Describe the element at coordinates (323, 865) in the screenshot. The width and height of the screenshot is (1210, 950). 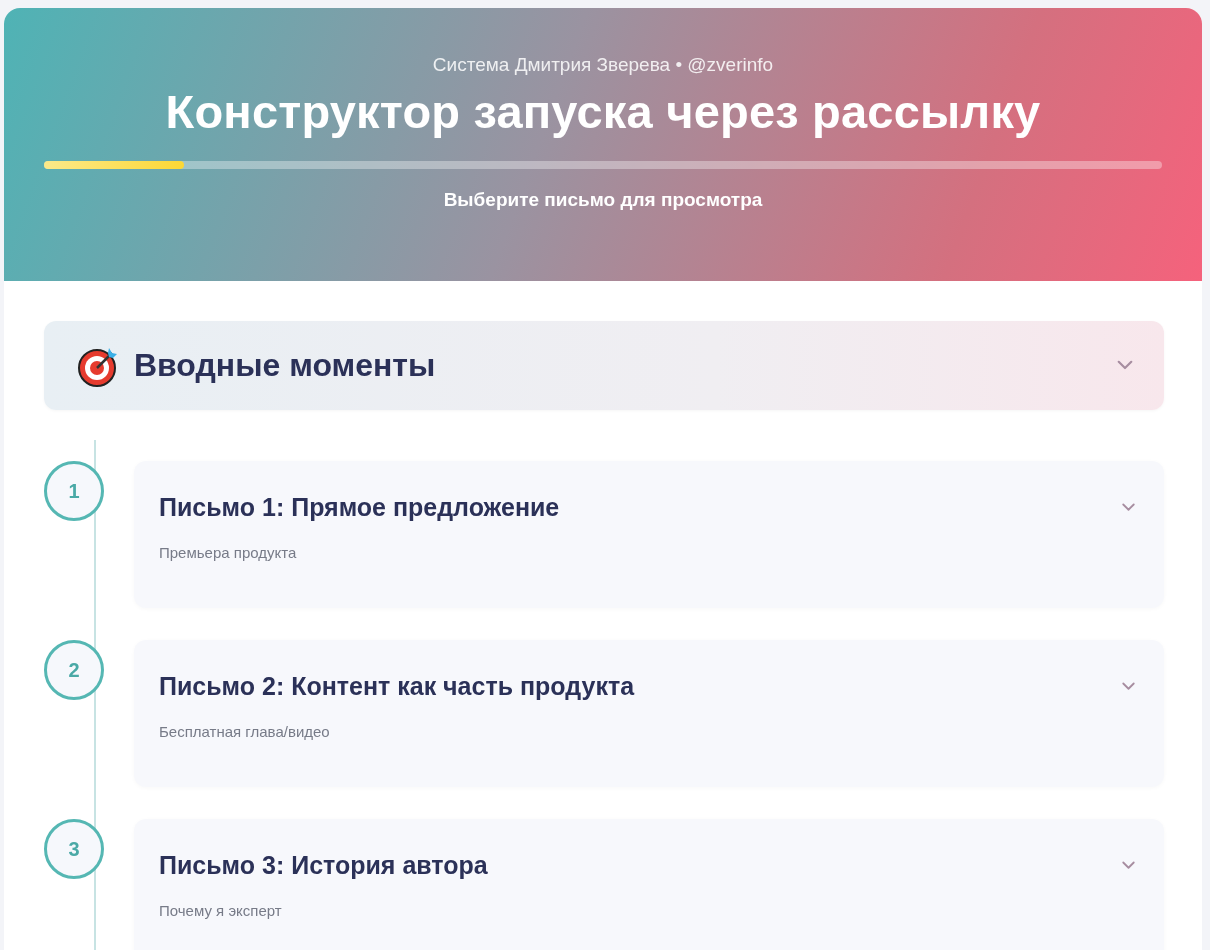
I see `letter-title: Письмо 3: История автора` at that location.